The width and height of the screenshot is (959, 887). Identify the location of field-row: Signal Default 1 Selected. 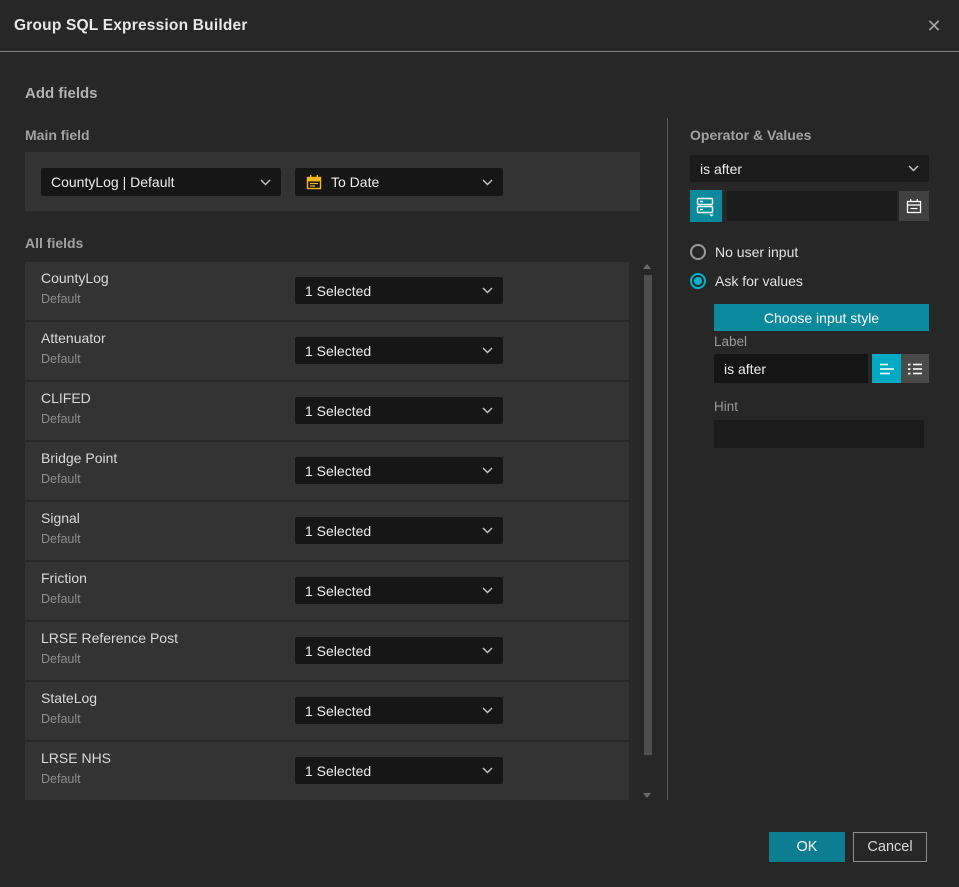
(327, 531).